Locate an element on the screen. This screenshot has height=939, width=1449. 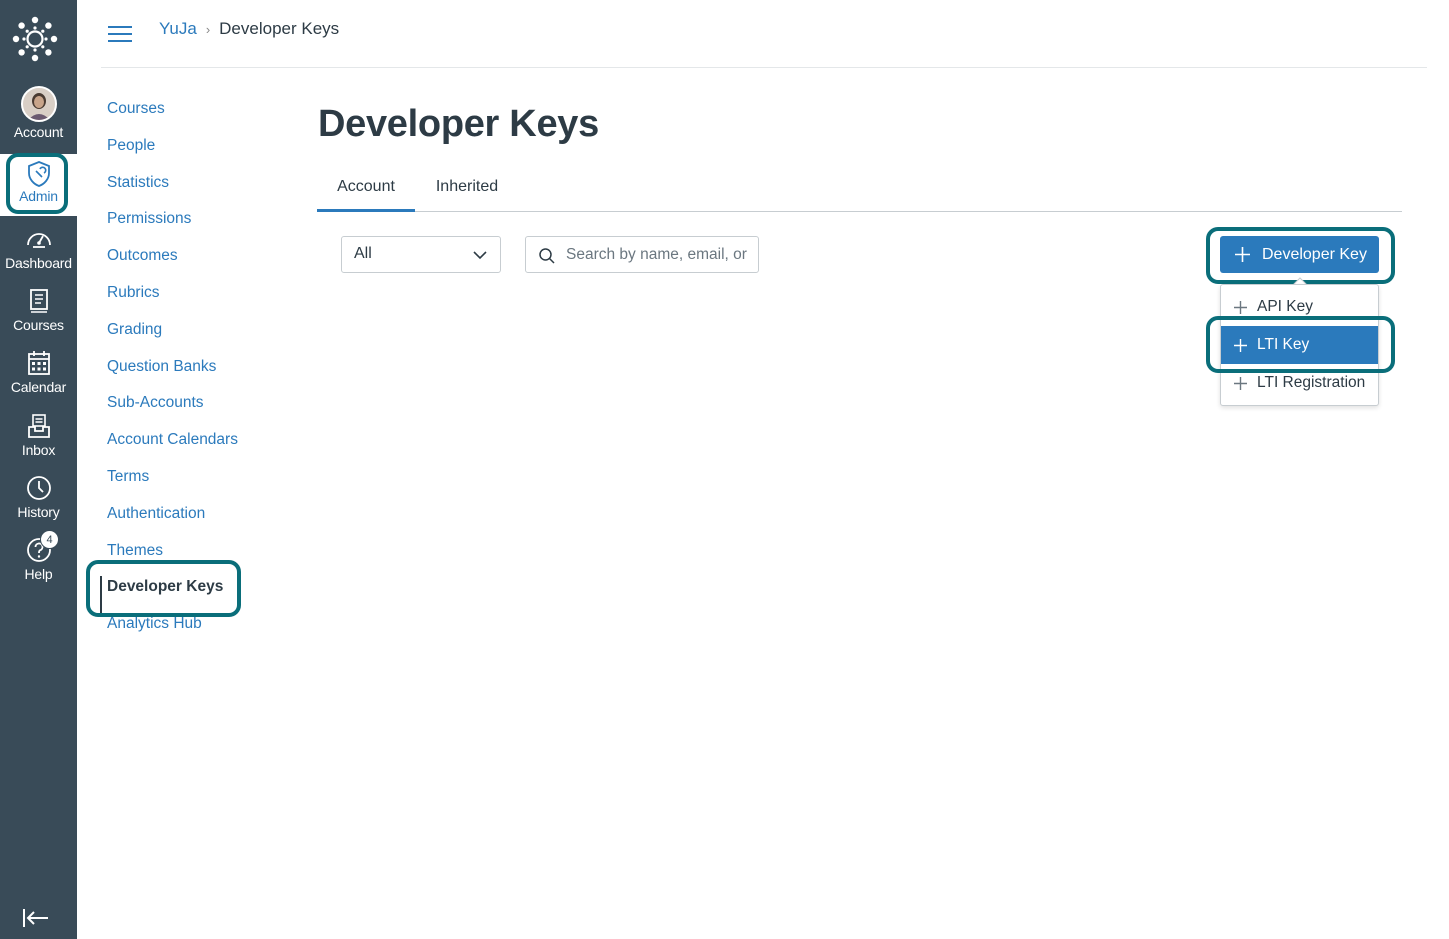
nav-courses-label: Courses is located at coordinates (38, 325).